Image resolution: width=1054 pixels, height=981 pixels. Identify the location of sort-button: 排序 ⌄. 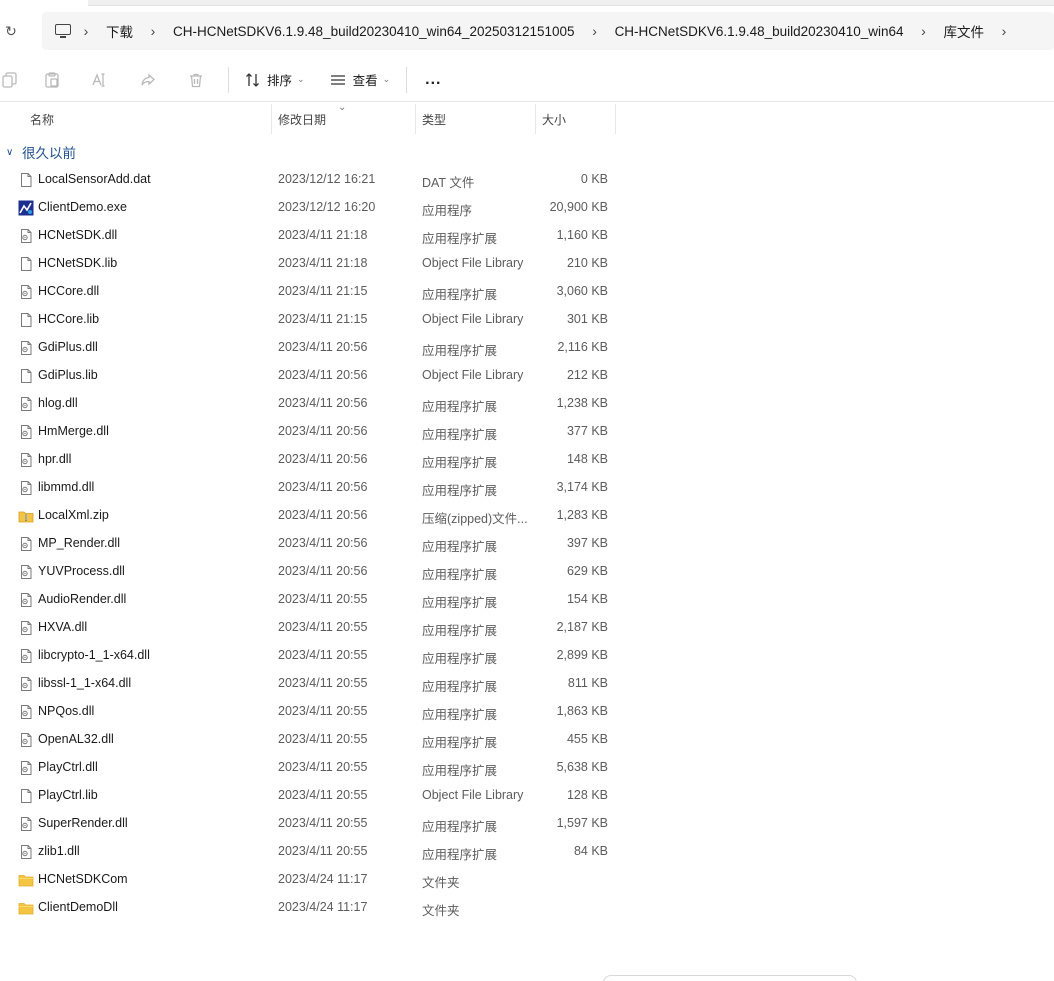
(275, 80).